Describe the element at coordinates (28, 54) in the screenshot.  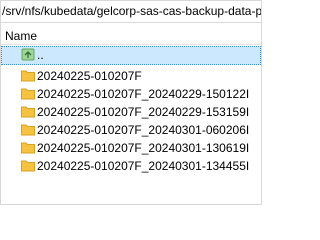
I see `parent-directory-icon` at that location.